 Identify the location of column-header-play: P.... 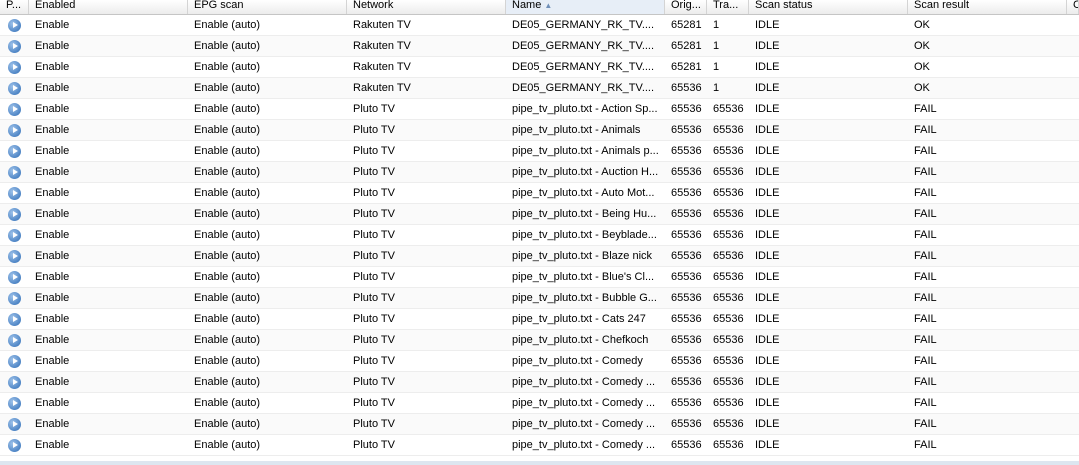
(14, 7).